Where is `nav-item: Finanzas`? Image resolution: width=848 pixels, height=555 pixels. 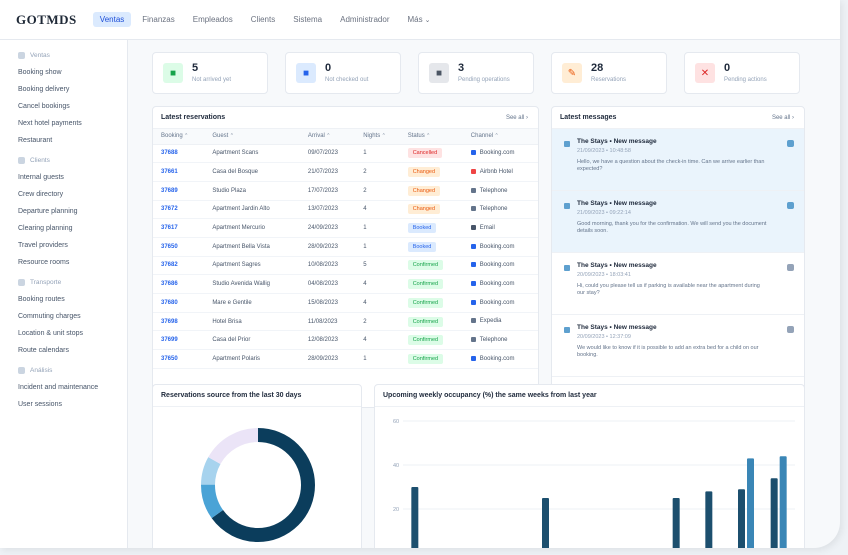
nav-item: Finanzas is located at coordinates (158, 19).